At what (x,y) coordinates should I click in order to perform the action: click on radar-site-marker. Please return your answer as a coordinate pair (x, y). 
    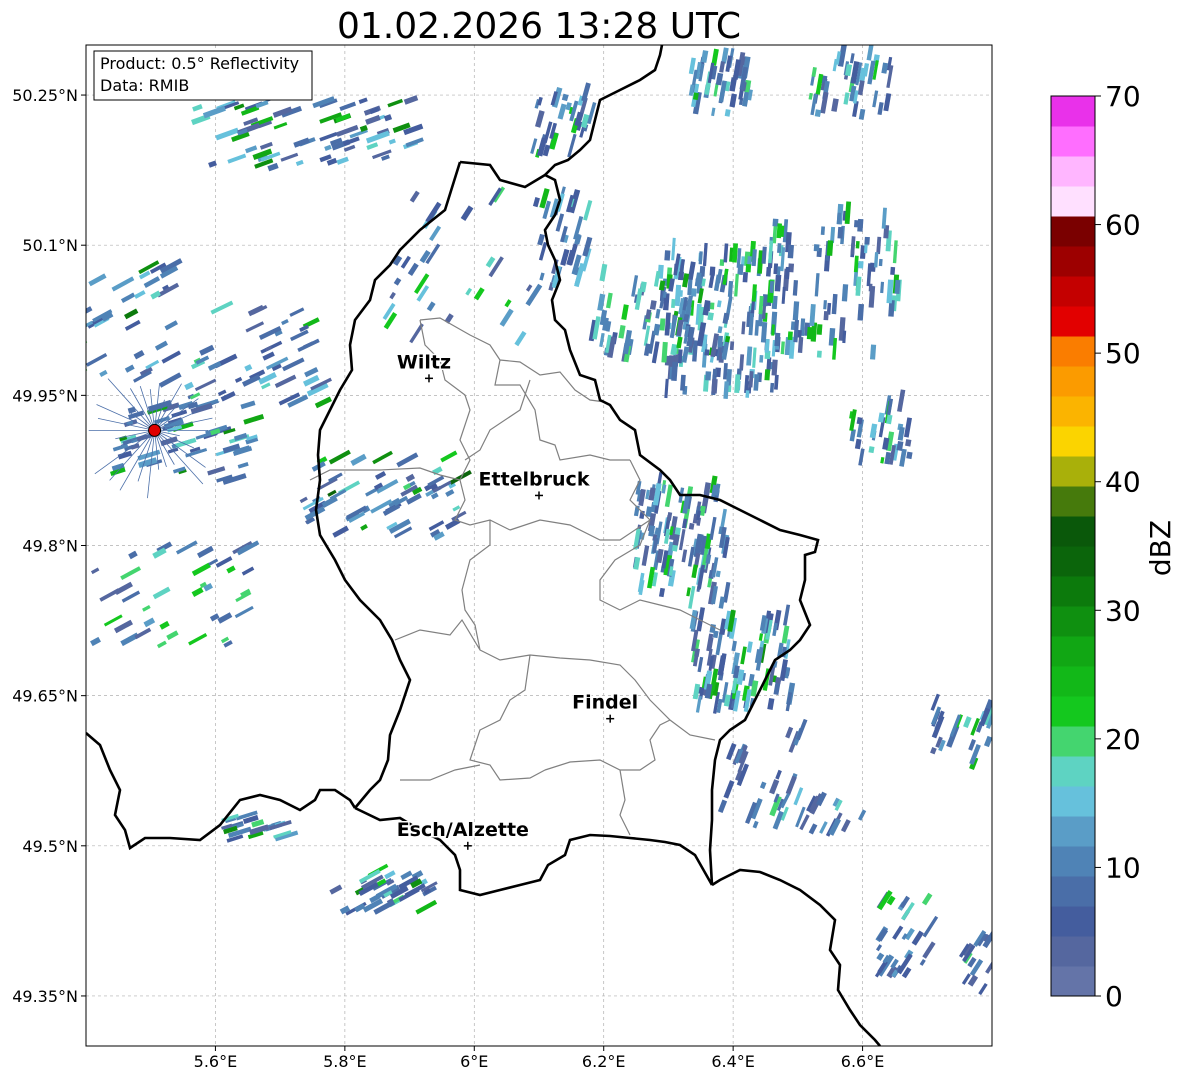
    Looking at the image, I should click on (155, 430).